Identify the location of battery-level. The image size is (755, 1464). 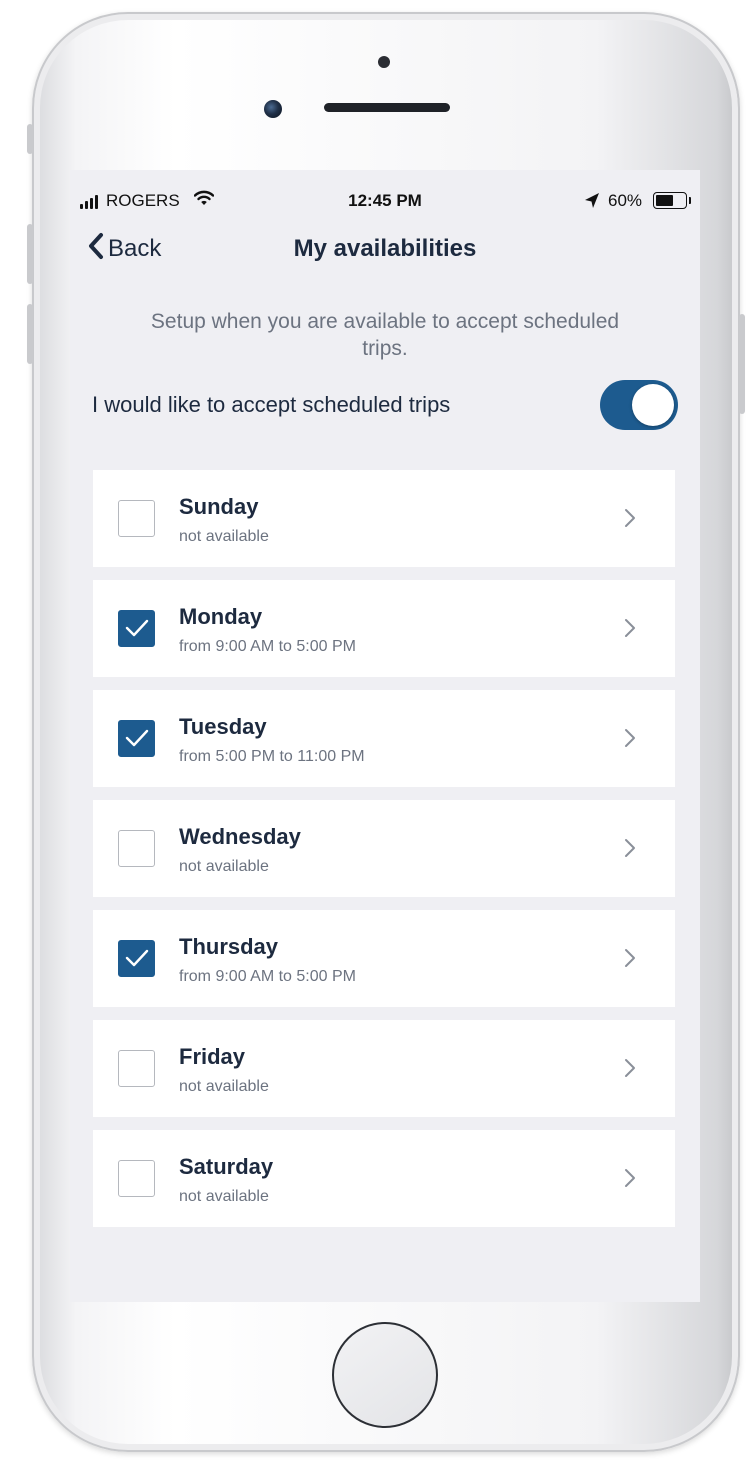
(664, 200).